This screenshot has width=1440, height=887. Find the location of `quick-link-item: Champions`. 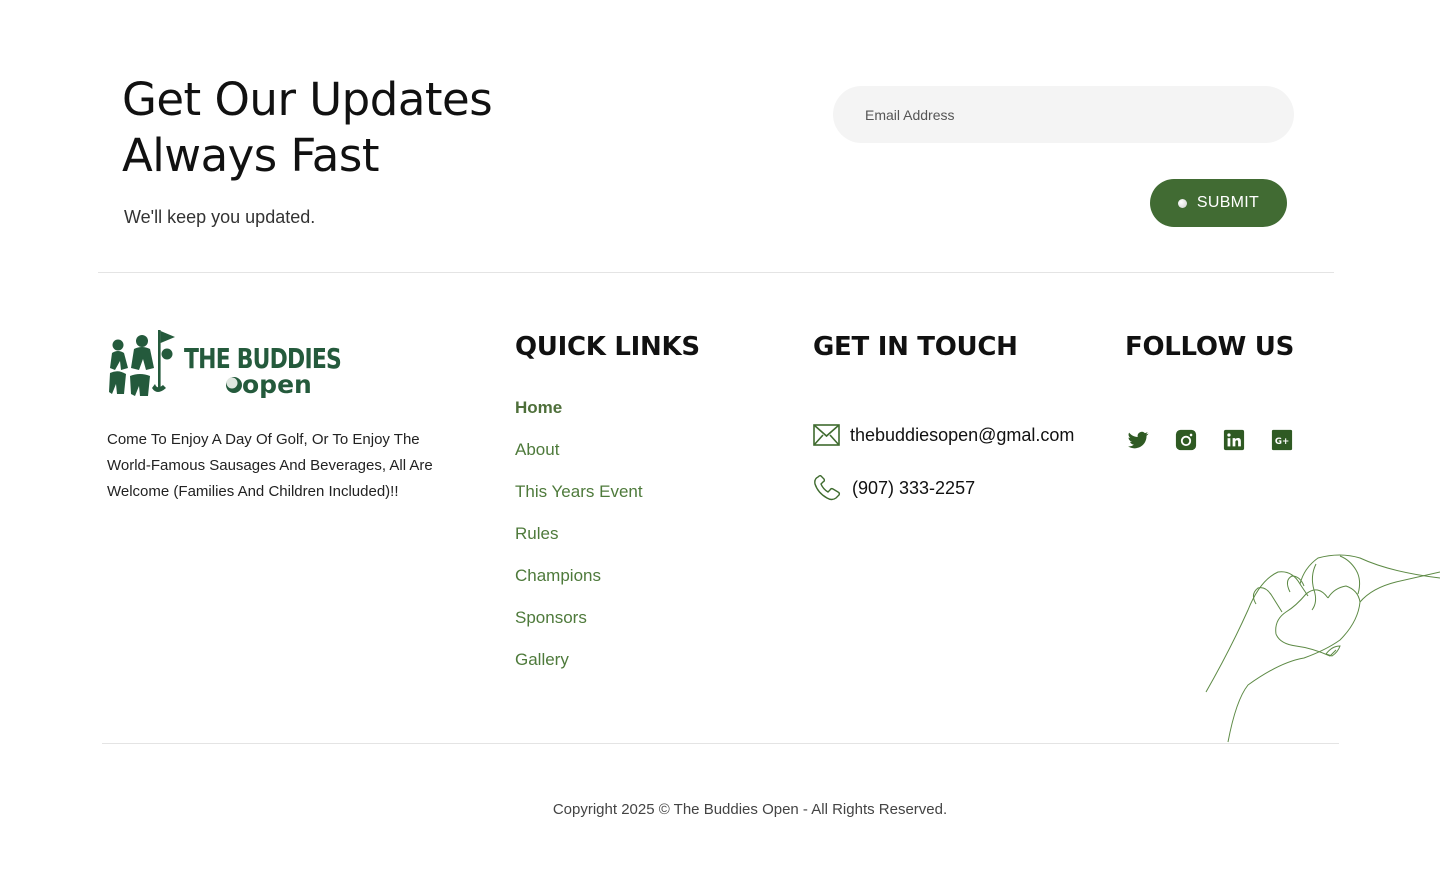

quick-link-item: Champions is located at coordinates (579, 583).